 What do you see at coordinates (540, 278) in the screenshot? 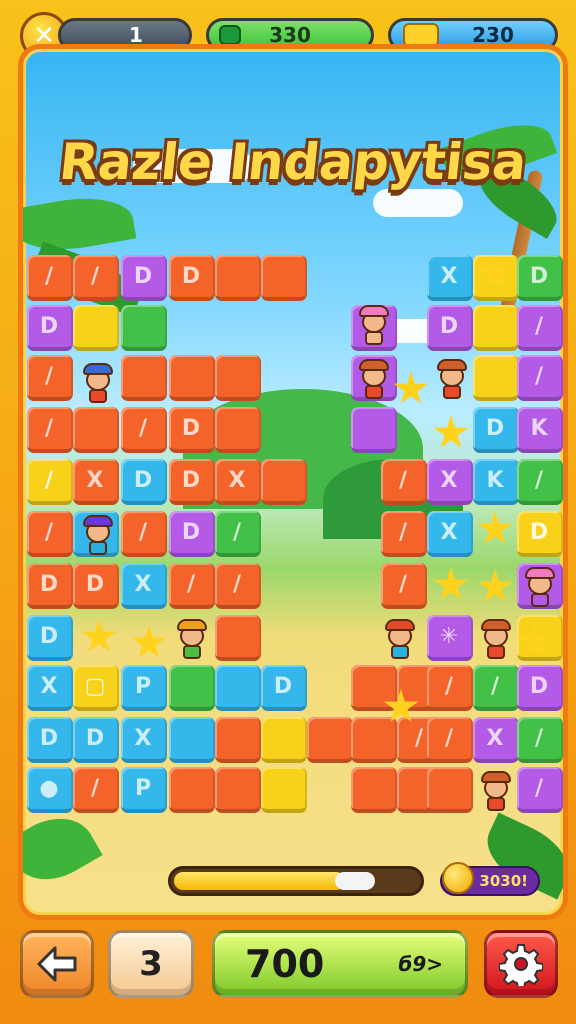
I see `tile-green: D` at bounding box center [540, 278].